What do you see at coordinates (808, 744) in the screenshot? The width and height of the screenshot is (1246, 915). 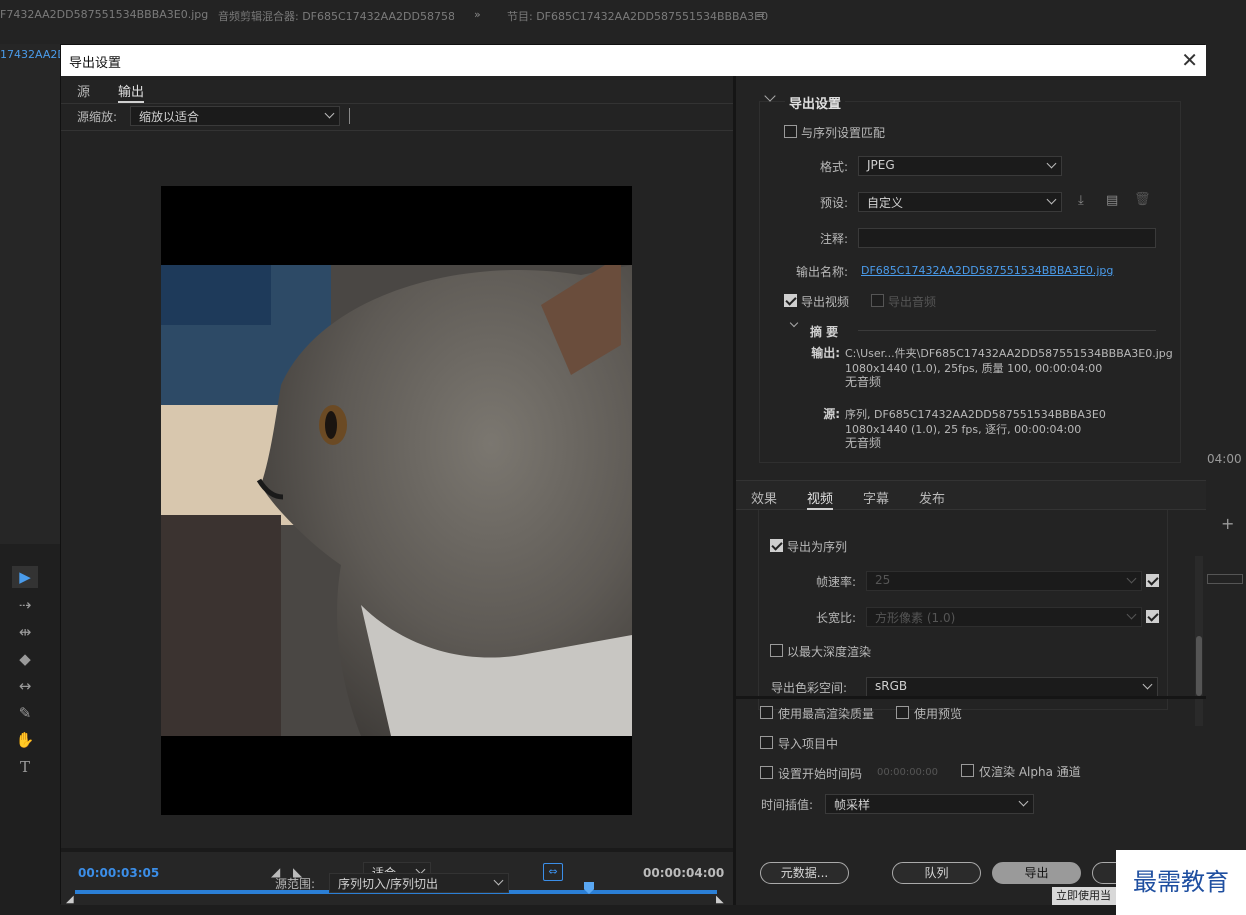 I see `import-into-project-label: 导入项目中` at bounding box center [808, 744].